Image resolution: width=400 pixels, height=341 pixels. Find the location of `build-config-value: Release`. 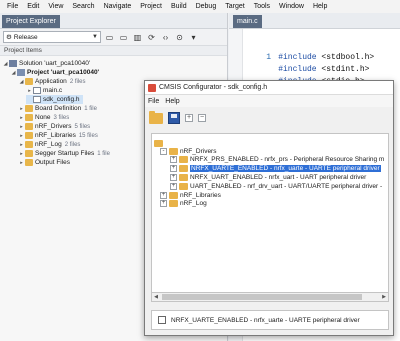

build-config-value: Release is located at coordinates (25, 37).